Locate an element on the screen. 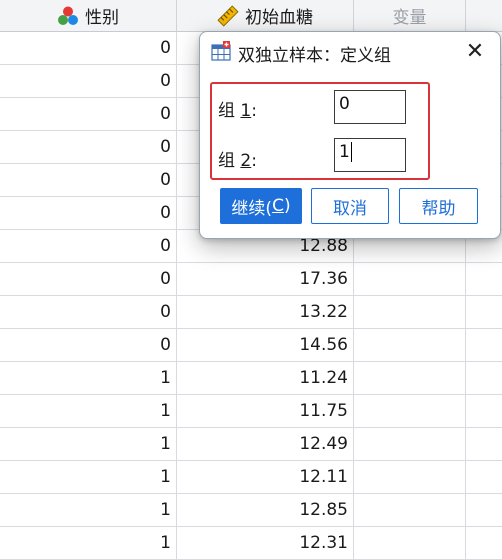  table-row: 1 12.31 is located at coordinates (251, 543).